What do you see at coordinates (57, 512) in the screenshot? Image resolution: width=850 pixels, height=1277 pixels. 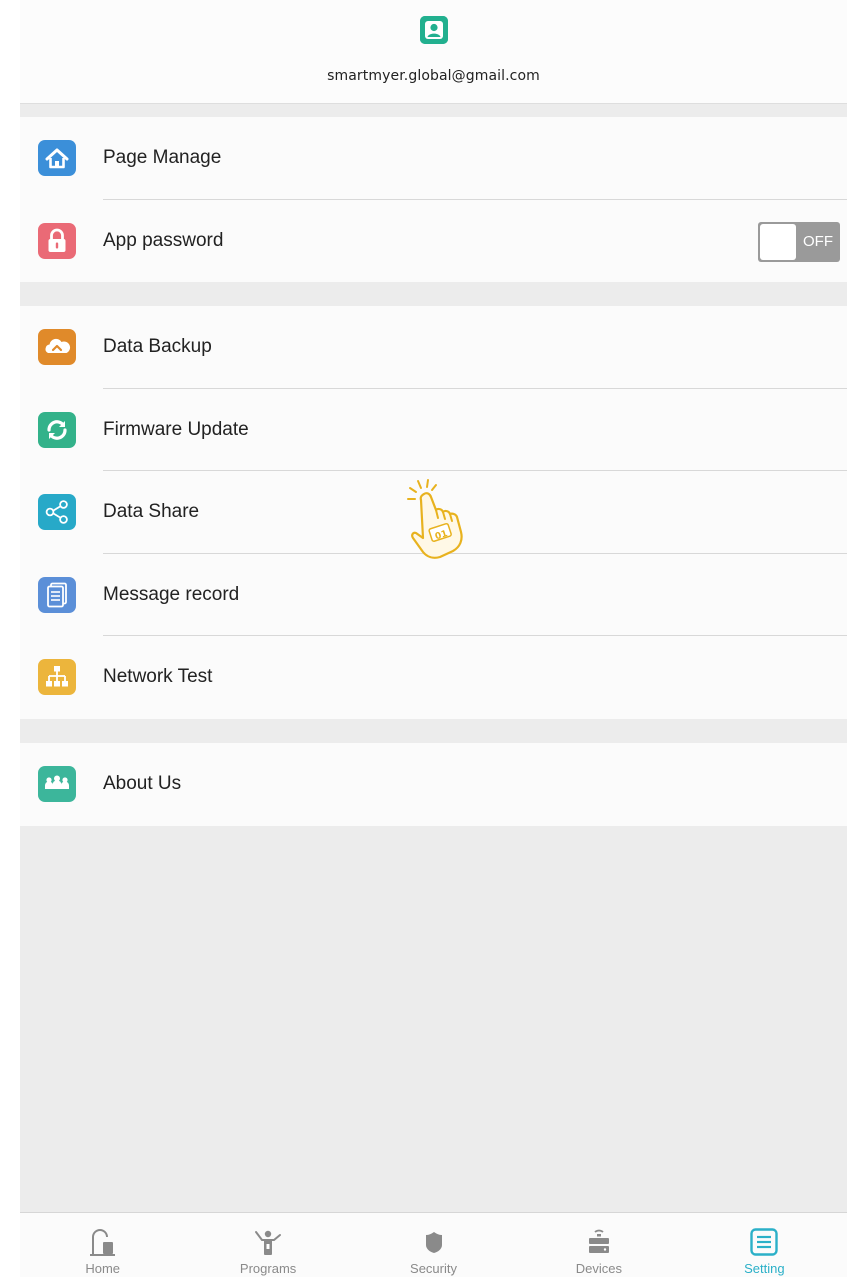 I see `share-icon` at bounding box center [57, 512].